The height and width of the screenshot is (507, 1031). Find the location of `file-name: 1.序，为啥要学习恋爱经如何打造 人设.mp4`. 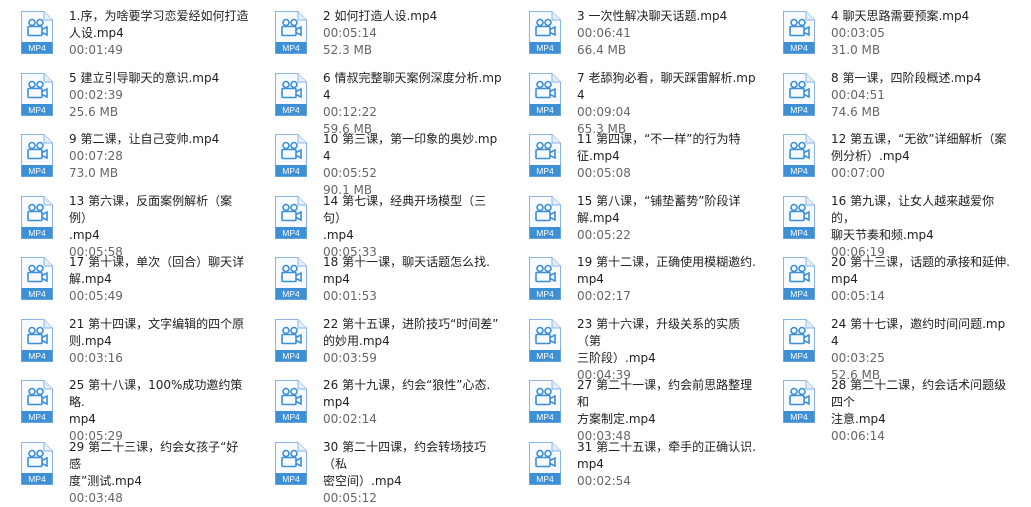

file-name: 1.序，为啥要学习恋爱经如何打造 人设.mp4 is located at coordinates (159, 25).